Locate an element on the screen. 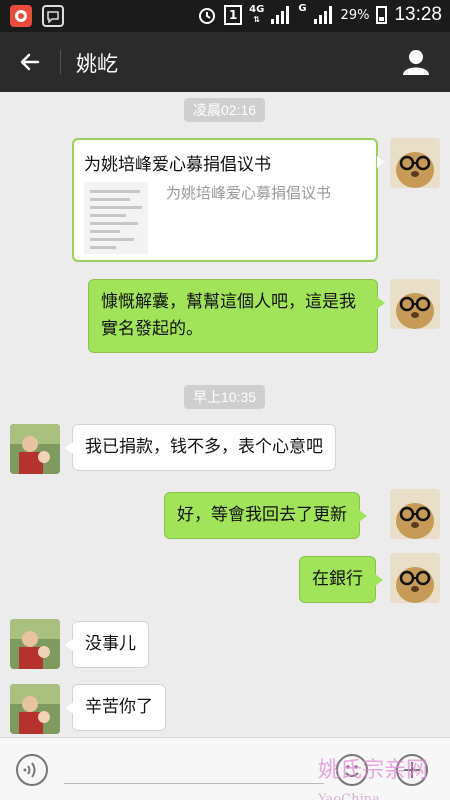 The height and width of the screenshot is (800, 450). network-type: 4G ⇅ is located at coordinates (257, 14).